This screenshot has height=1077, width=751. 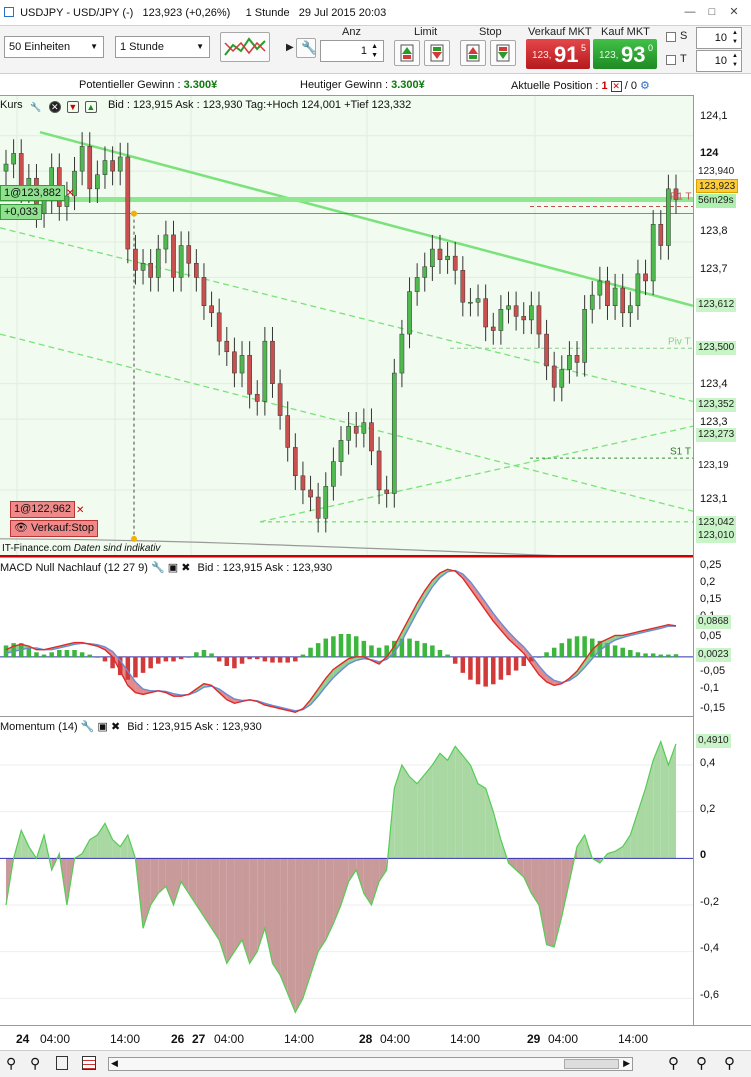 I want to click on stop-order-tag: 1@122,962, so click(x=43, y=509).